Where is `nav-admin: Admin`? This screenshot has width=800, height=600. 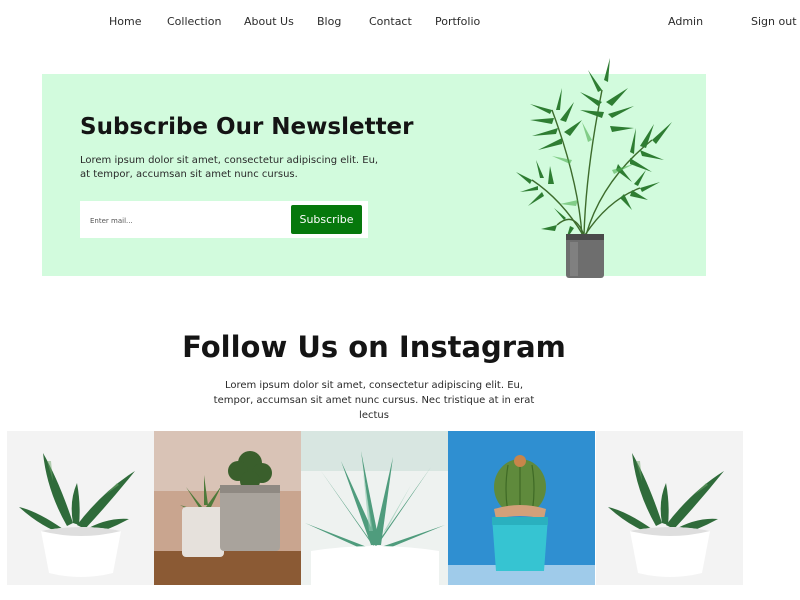
nav-admin: Admin is located at coordinates (685, 21).